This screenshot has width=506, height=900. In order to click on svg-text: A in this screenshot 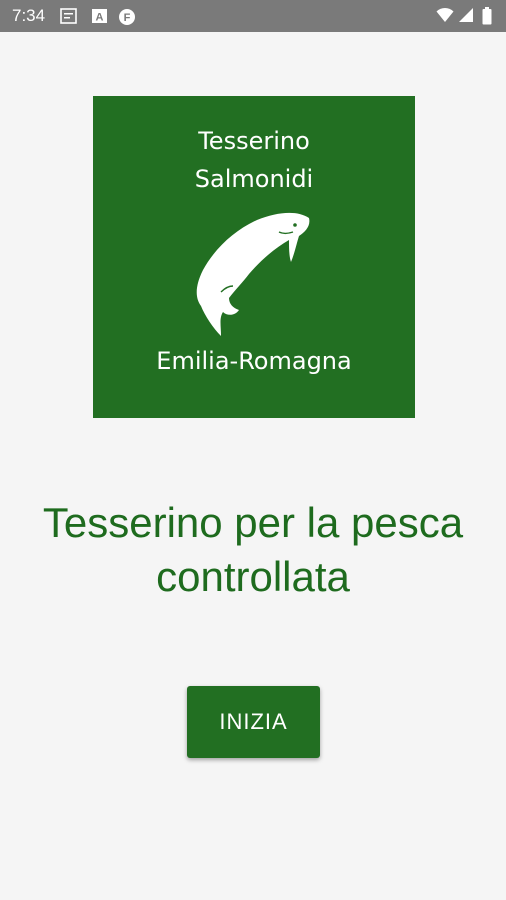, I will do `click(100, 18)`.